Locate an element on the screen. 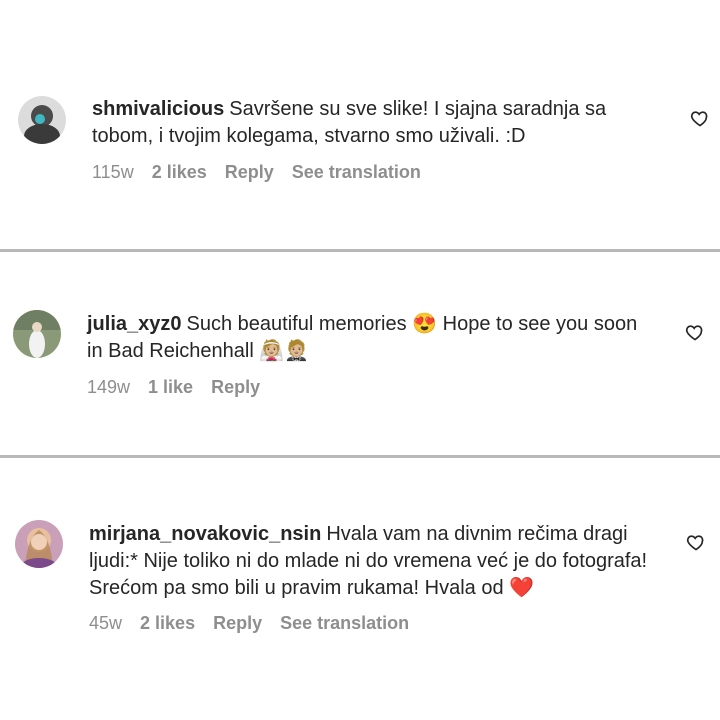 The image size is (720, 720). comment-meta: 115w 2 likes Reply See translation is located at coordinates (256, 172).